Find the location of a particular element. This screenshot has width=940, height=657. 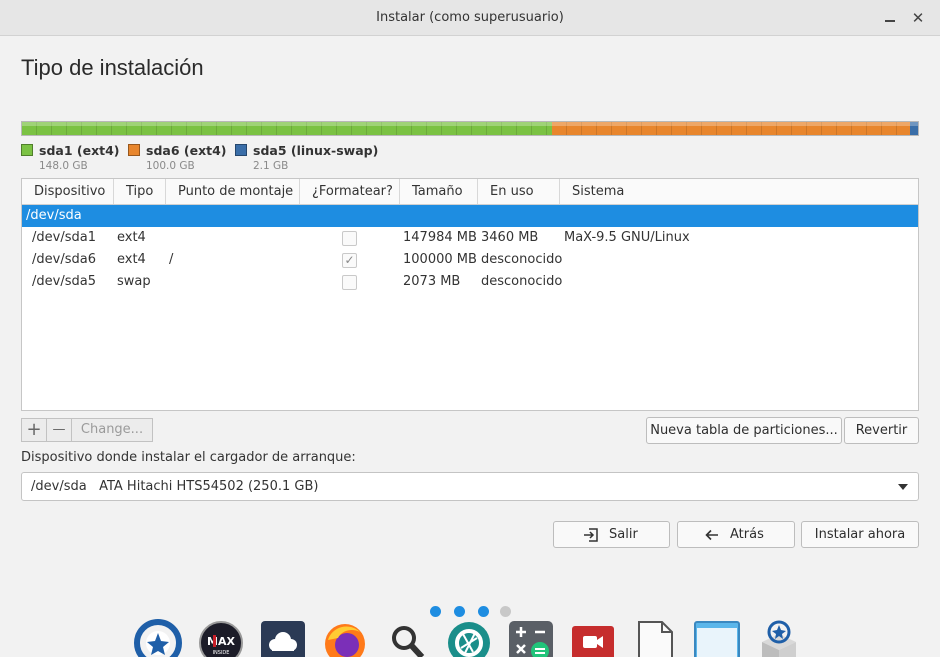

partition-bar-segment-sda1 is located at coordinates (287, 128).